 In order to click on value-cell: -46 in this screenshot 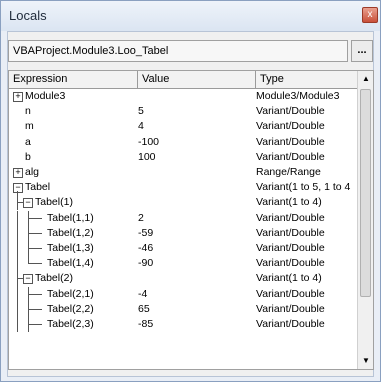, I will do `click(146, 248)`.